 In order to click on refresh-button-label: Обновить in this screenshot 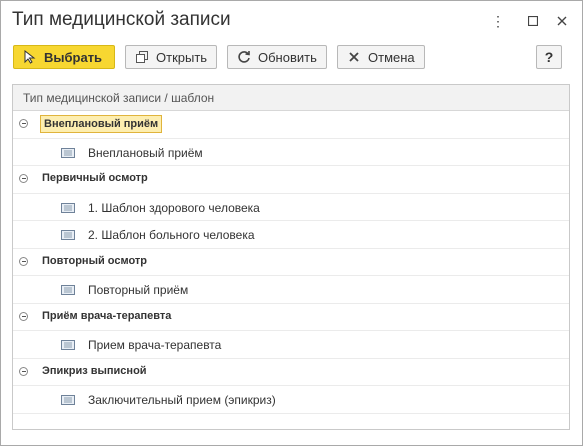, I will do `click(287, 57)`.